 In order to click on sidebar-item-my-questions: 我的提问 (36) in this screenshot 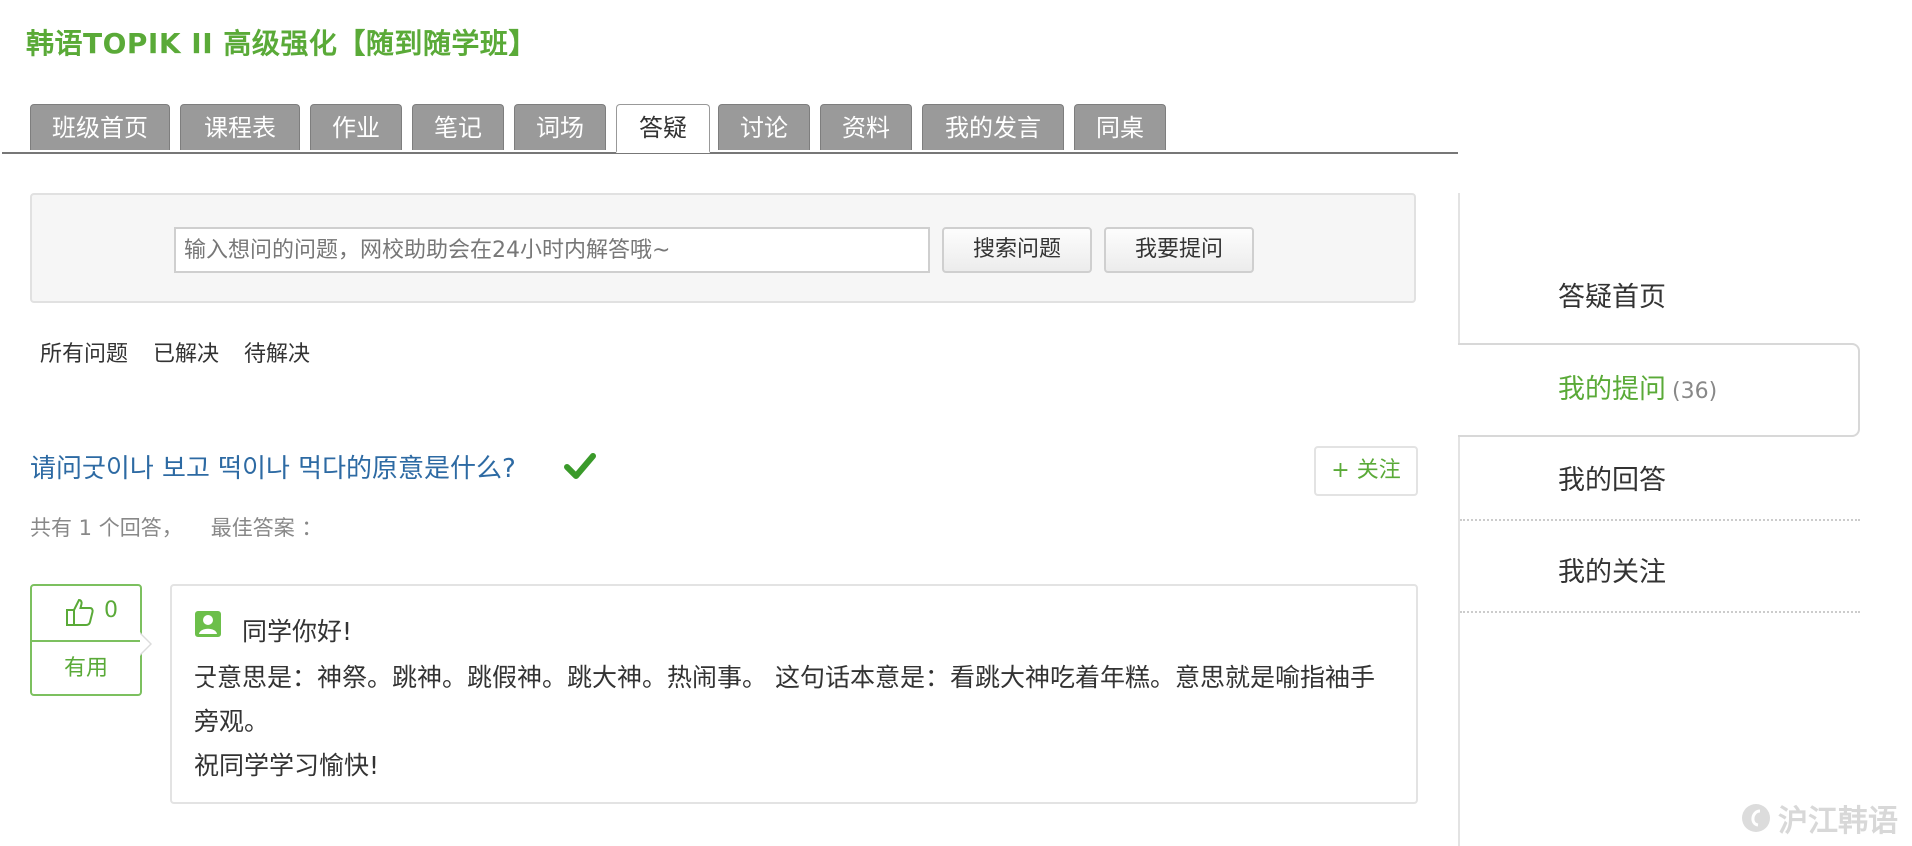, I will do `click(1659, 390)`.